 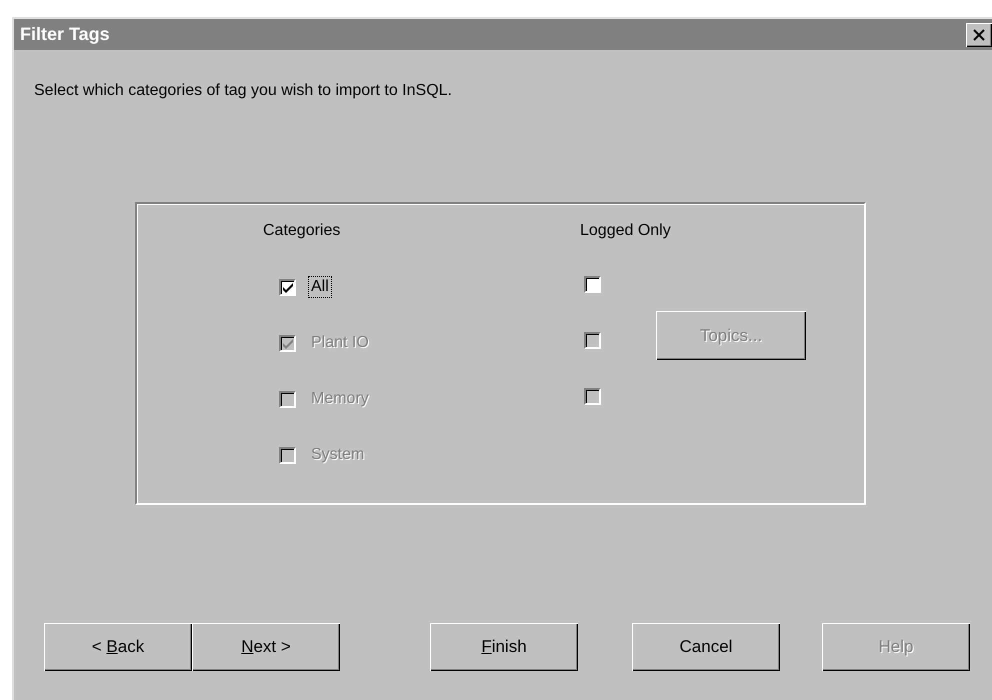 What do you see at coordinates (243, 91) in the screenshot?
I see `instruction-text: Select which categories of tag you wish to import to InSQL.` at bounding box center [243, 91].